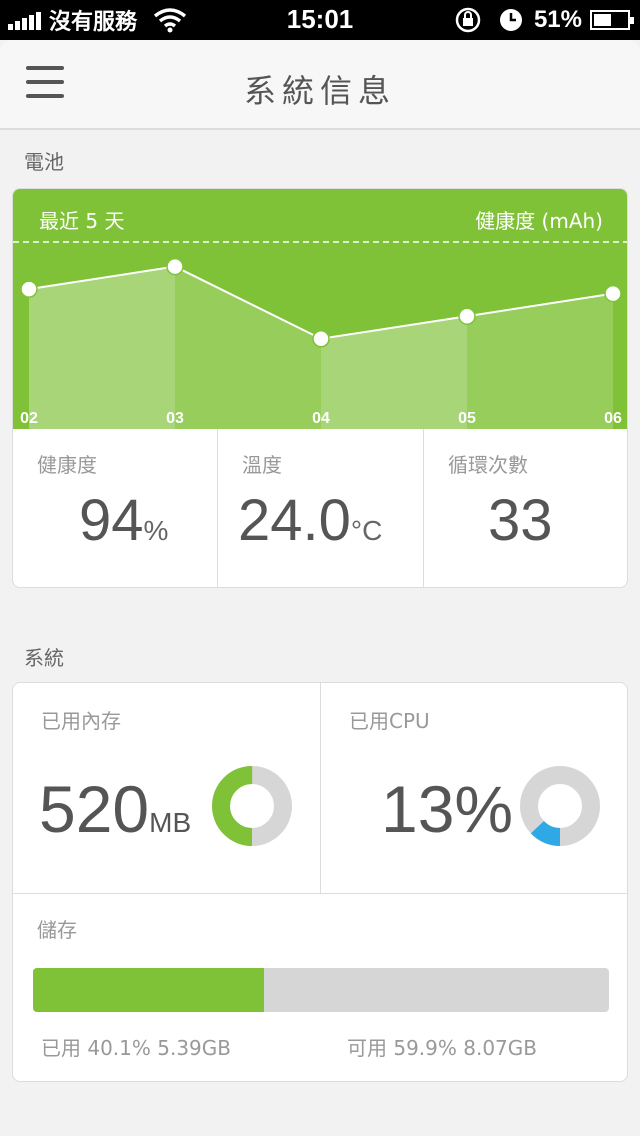 The height and width of the screenshot is (1136, 640). Describe the element at coordinates (148, 990) in the screenshot. I see `storage-used-fill` at that location.